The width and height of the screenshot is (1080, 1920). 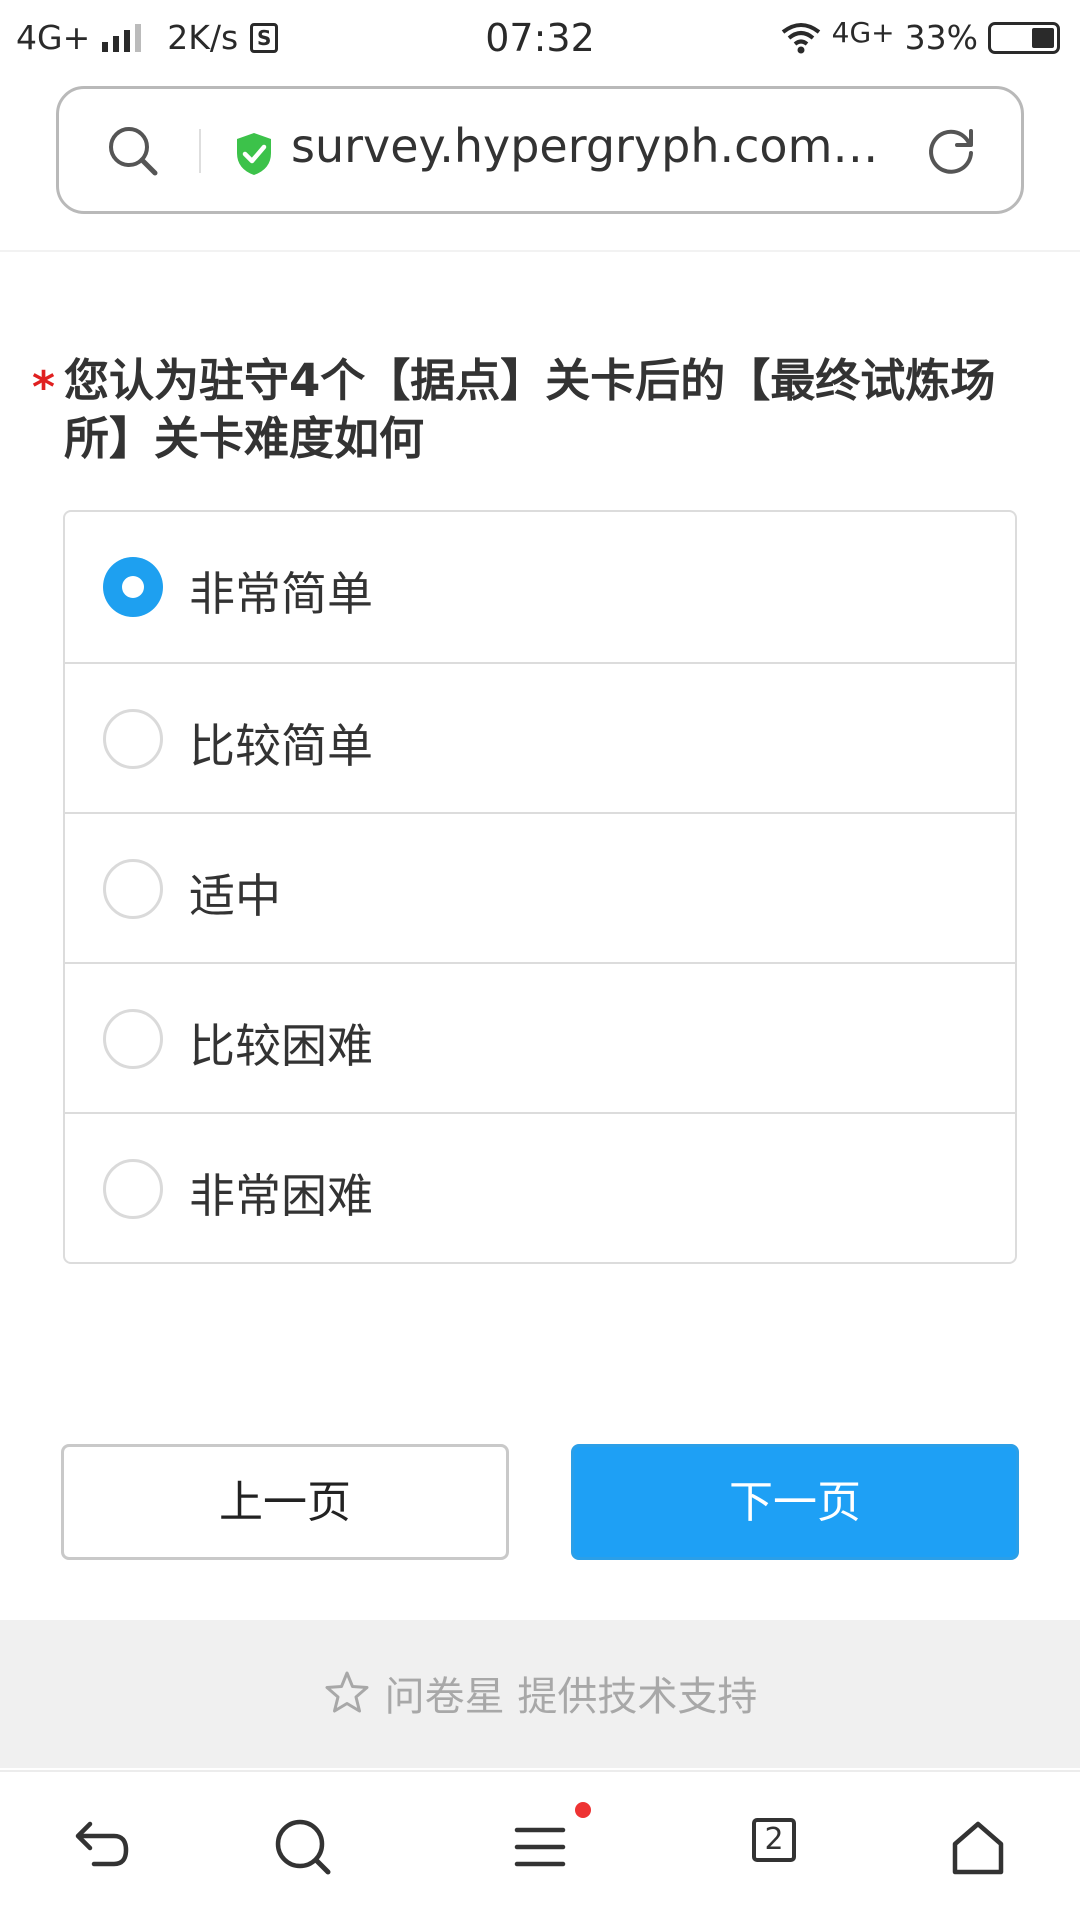 What do you see at coordinates (101, 1847) in the screenshot?
I see `back-icon` at bounding box center [101, 1847].